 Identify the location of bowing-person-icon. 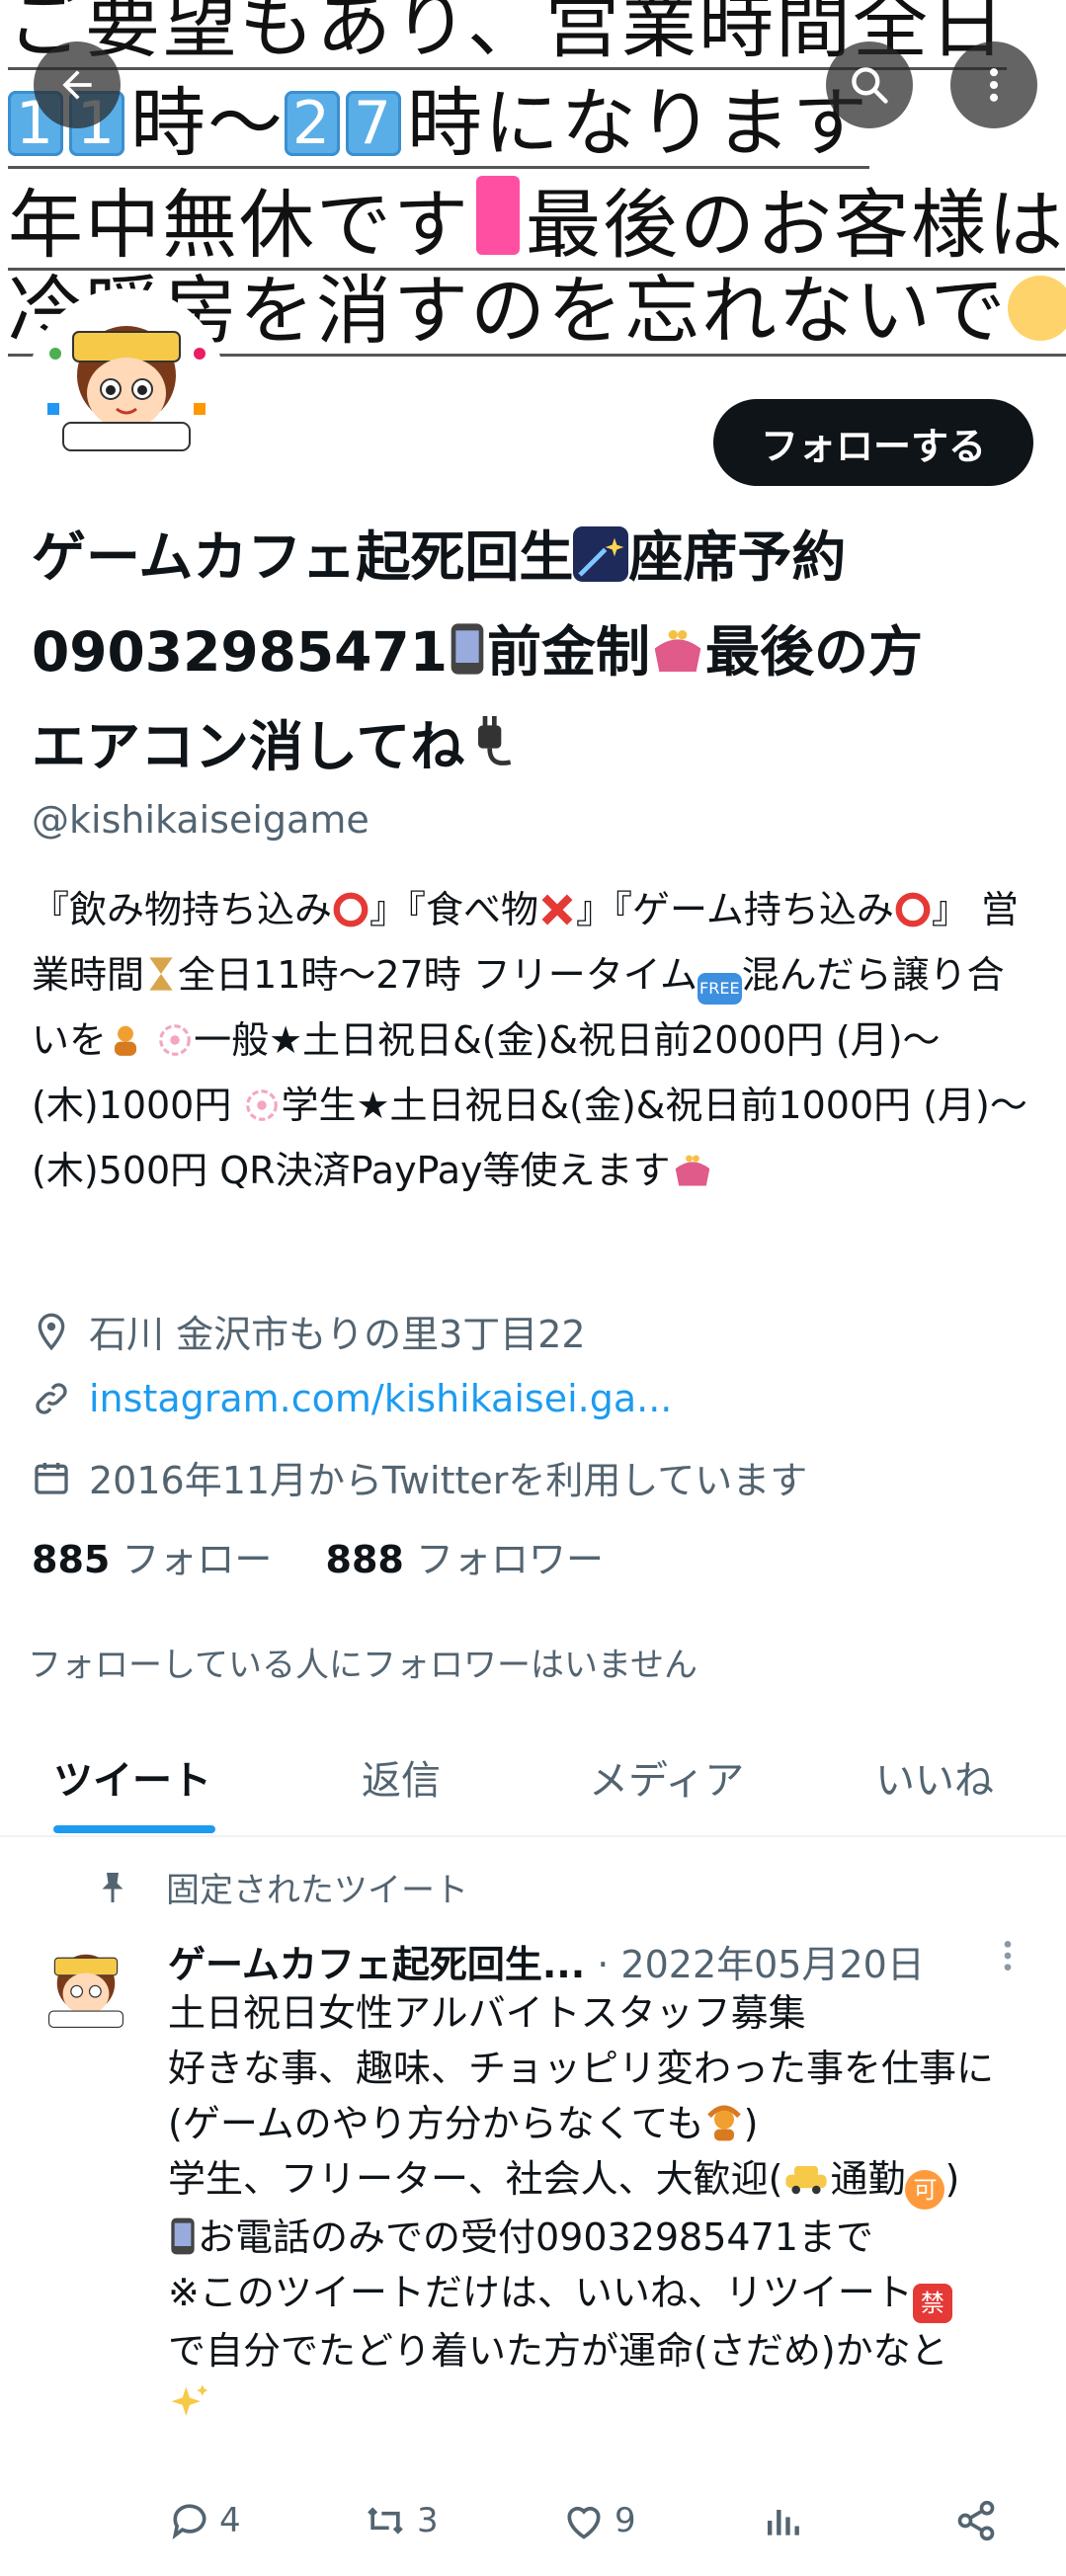
(125, 1040).